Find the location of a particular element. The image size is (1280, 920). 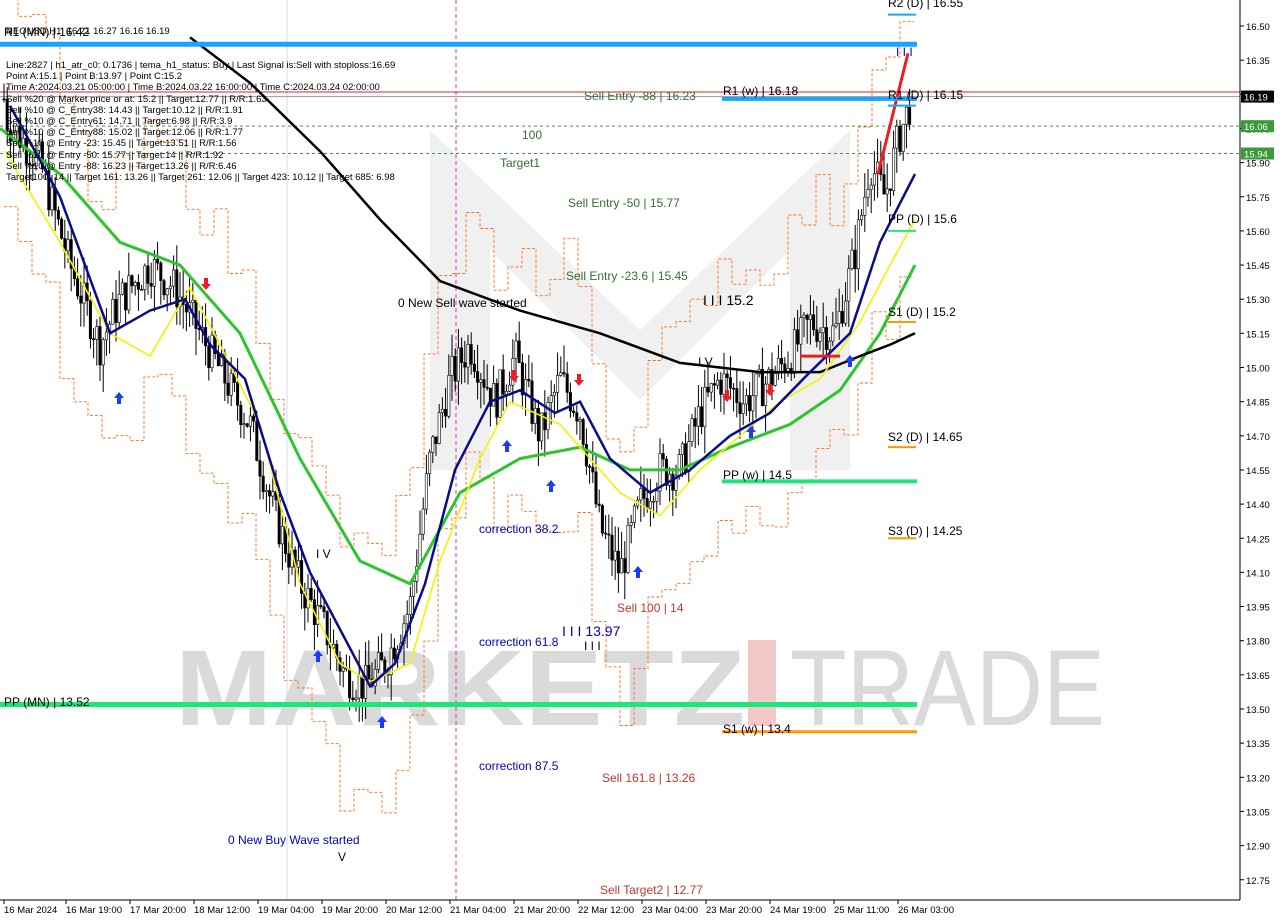

s1-d-label: S1 (D) | 15.2 is located at coordinates (922, 312).